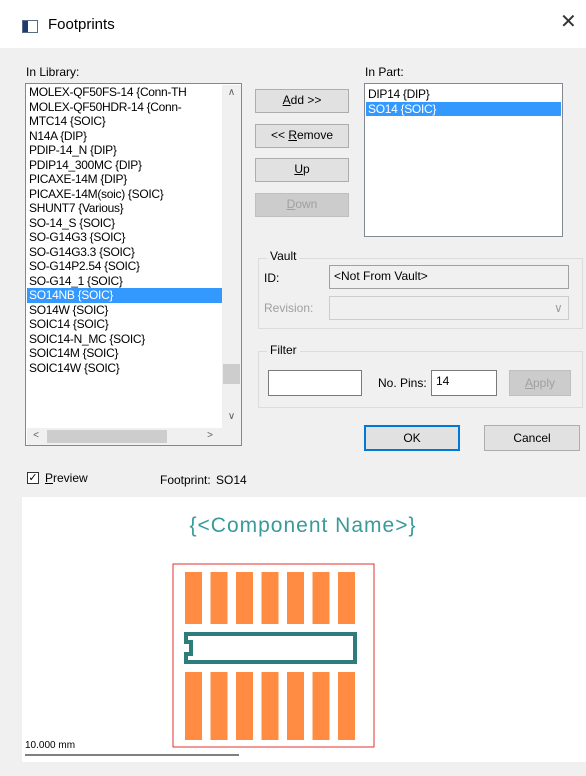 The width and height of the screenshot is (586, 776). What do you see at coordinates (464, 383) in the screenshot?
I see `no-pins-input: 14` at bounding box center [464, 383].